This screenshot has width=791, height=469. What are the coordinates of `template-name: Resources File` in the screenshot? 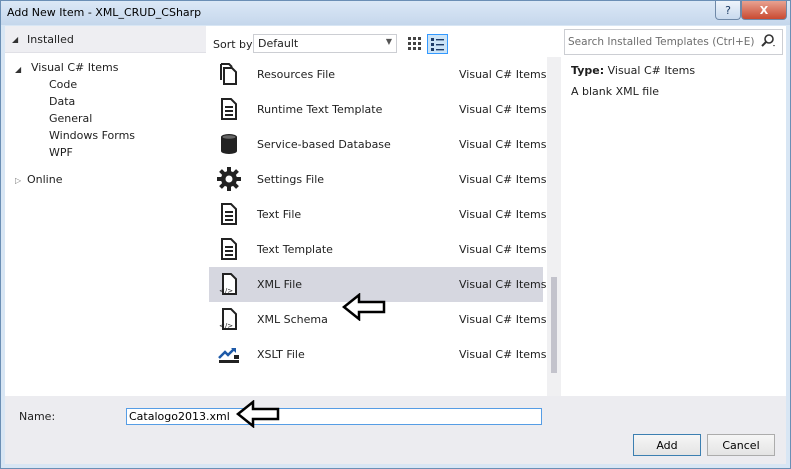 It's located at (296, 74).